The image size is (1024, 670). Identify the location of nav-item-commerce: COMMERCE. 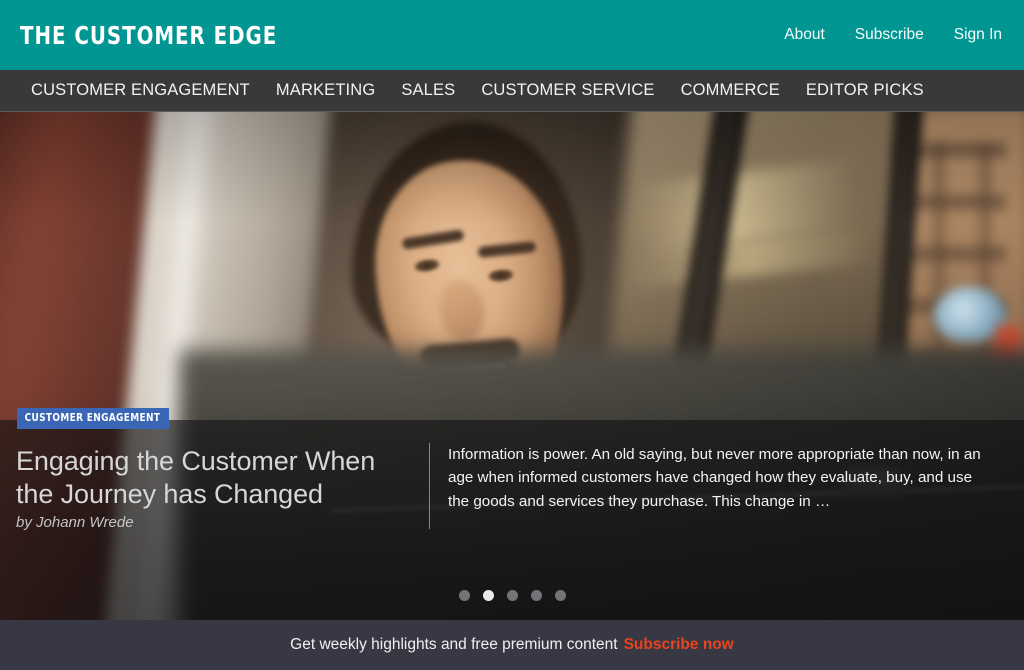
(730, 90).